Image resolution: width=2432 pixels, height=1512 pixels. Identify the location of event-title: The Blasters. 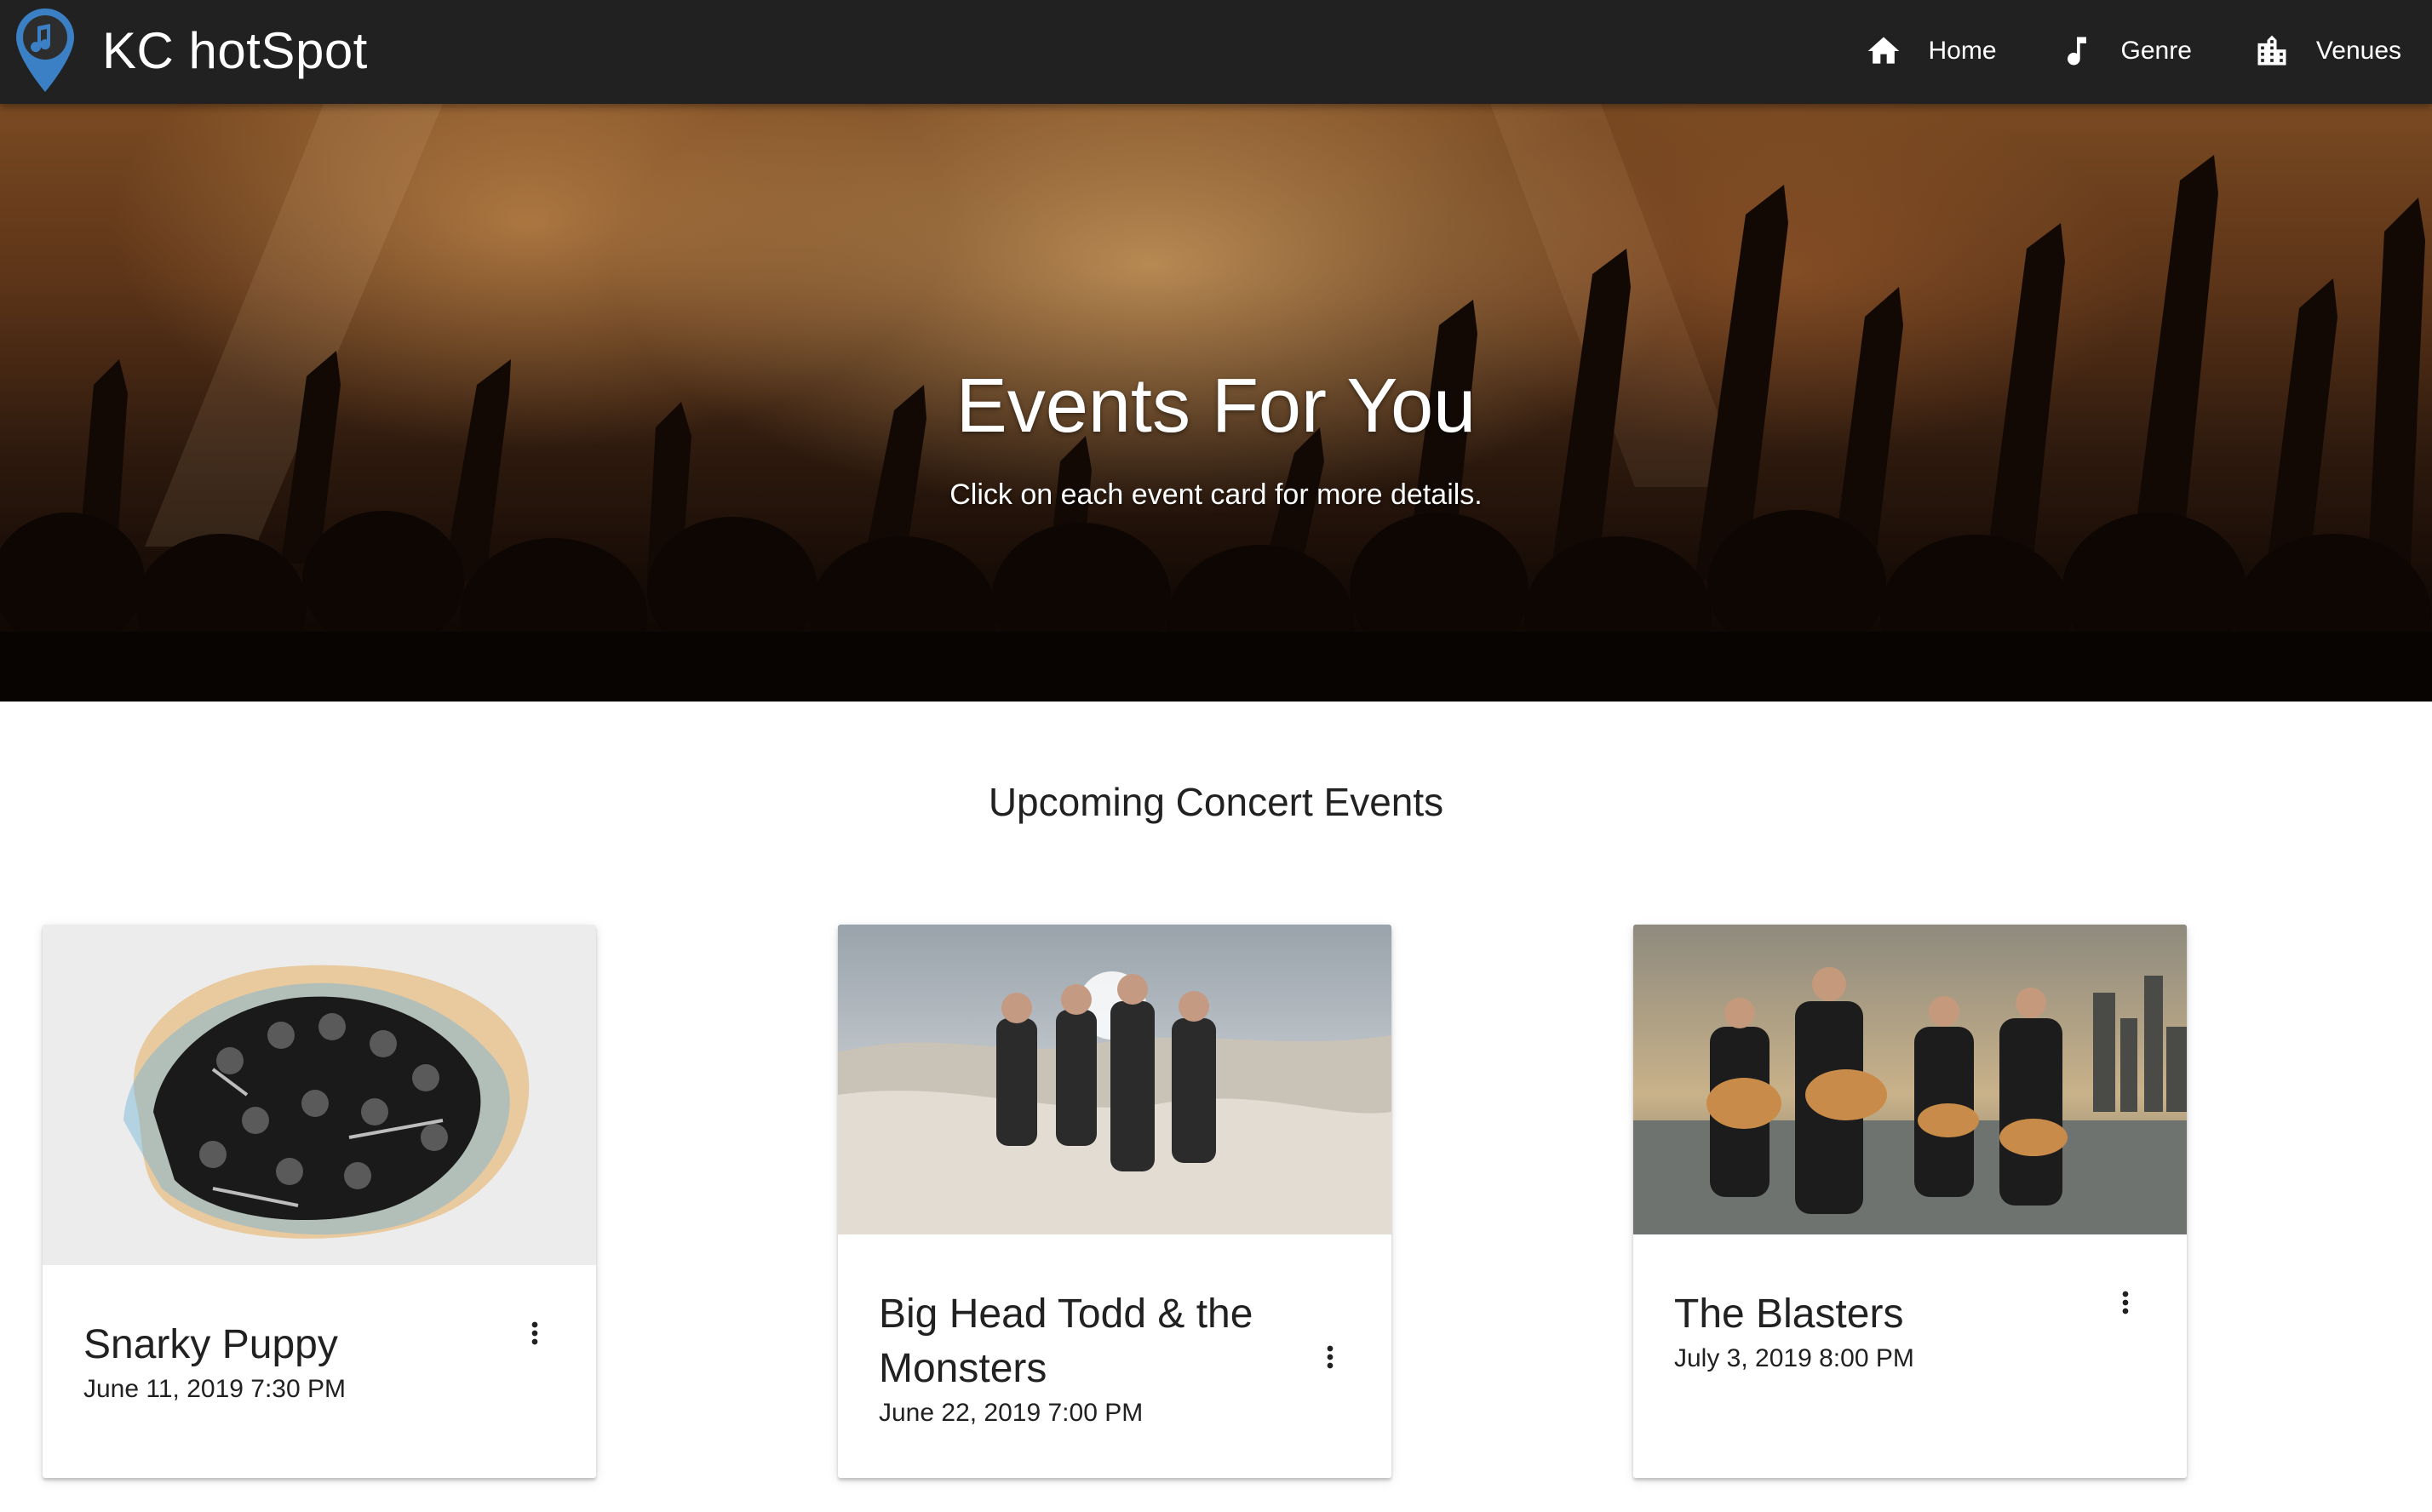
(1789, 1314).